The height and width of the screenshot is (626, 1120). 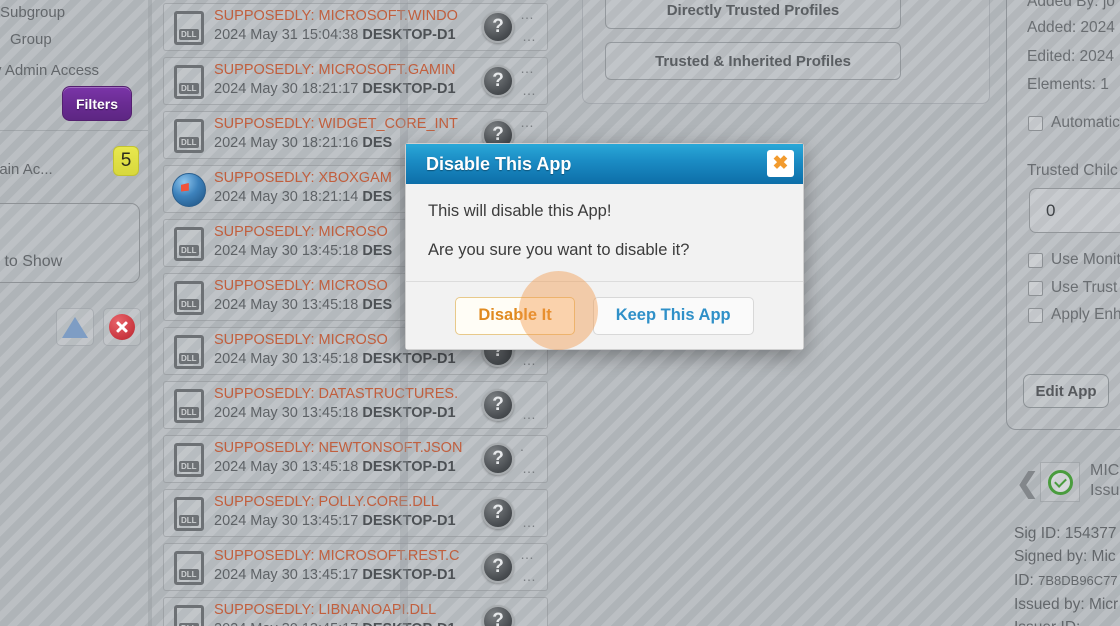 I want to click on use-monitor-checkbox-label: Use Monit, so click(x=1085, y=259).